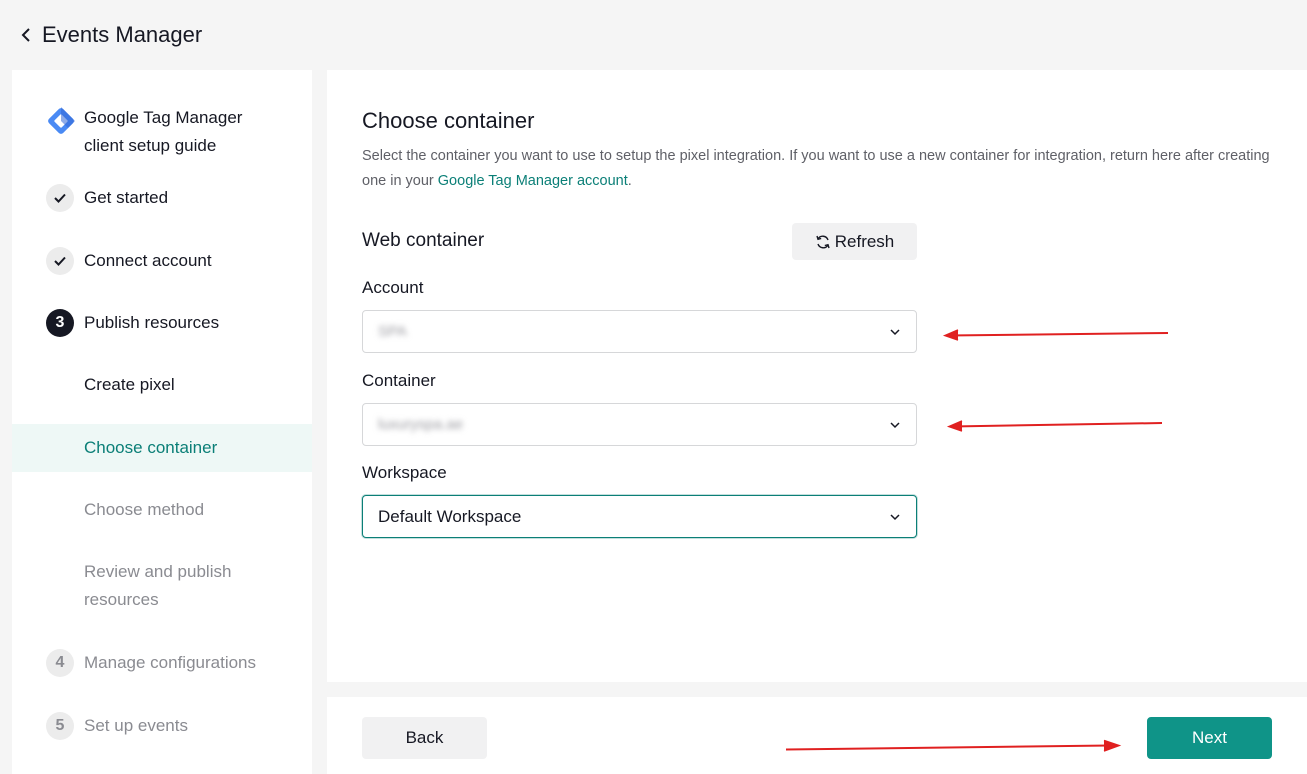  Describe the element at coordinates (126, 197) in the screenshot. I see `step-label: Get started` at that location.